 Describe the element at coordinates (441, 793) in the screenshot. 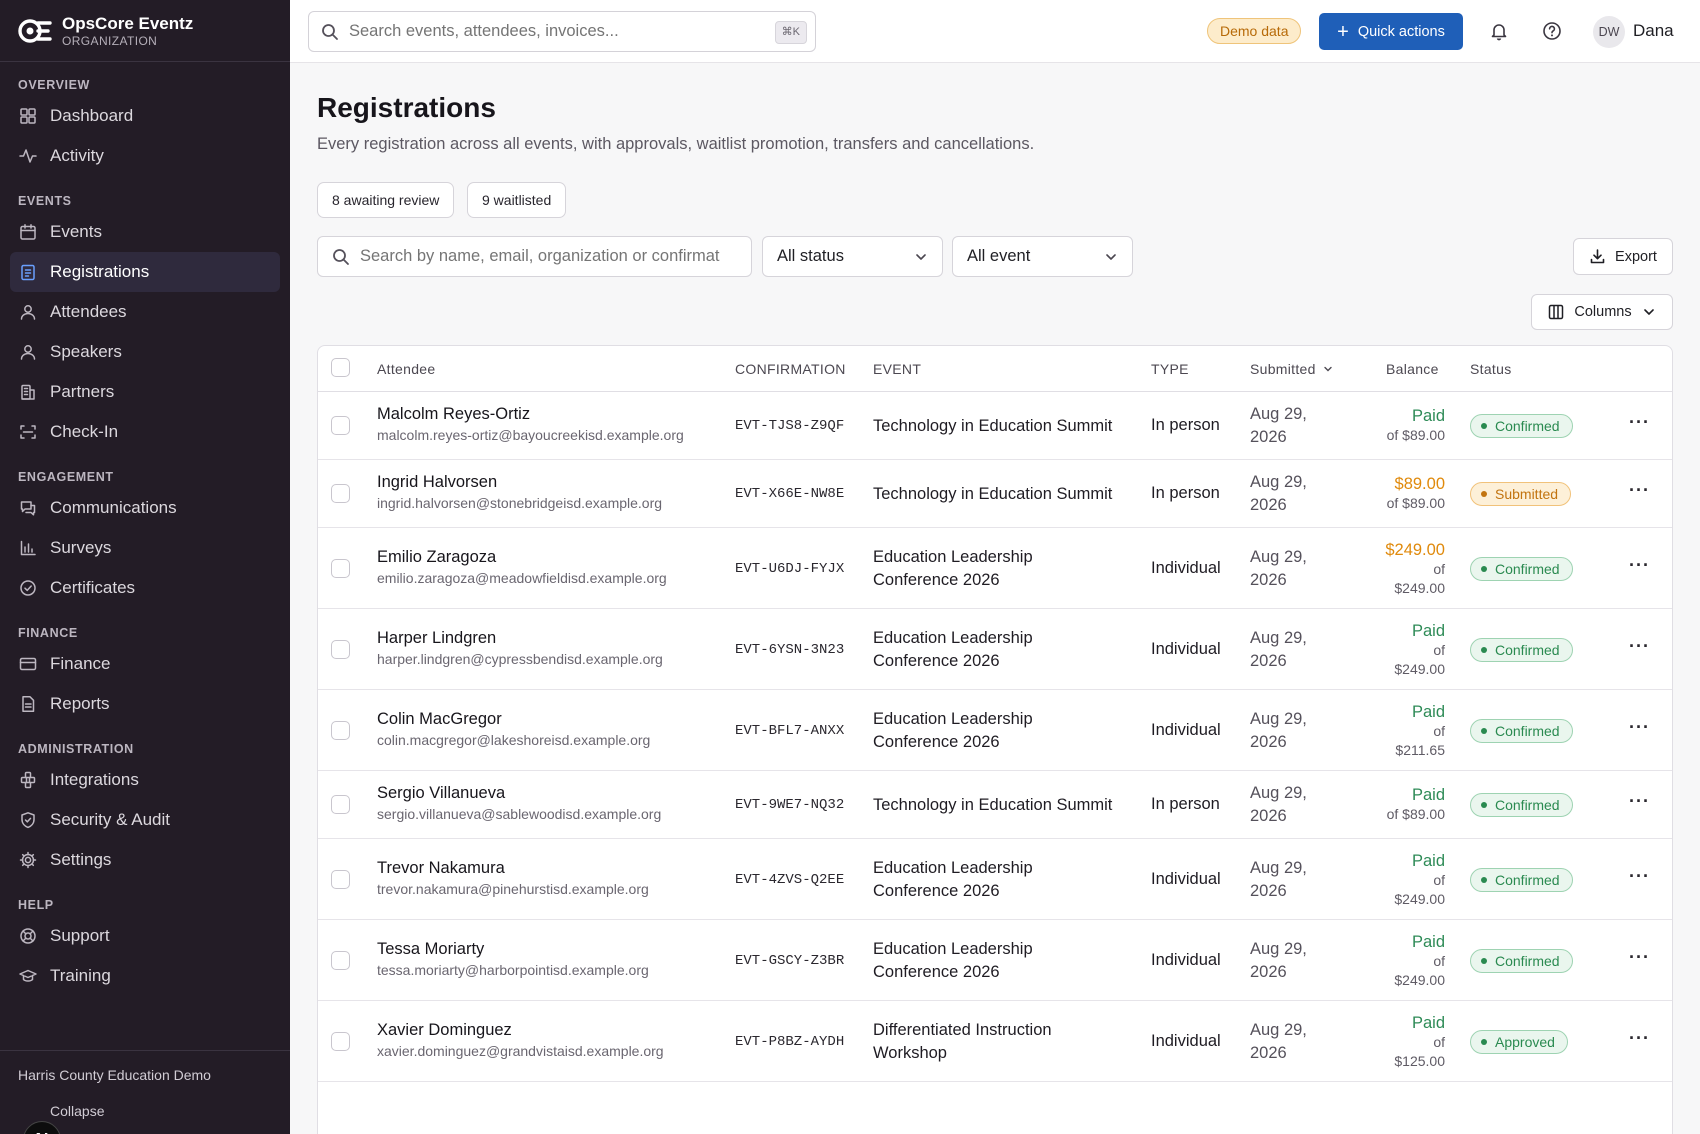

I see `attendee-name: Sergio Villanueva` at that location.